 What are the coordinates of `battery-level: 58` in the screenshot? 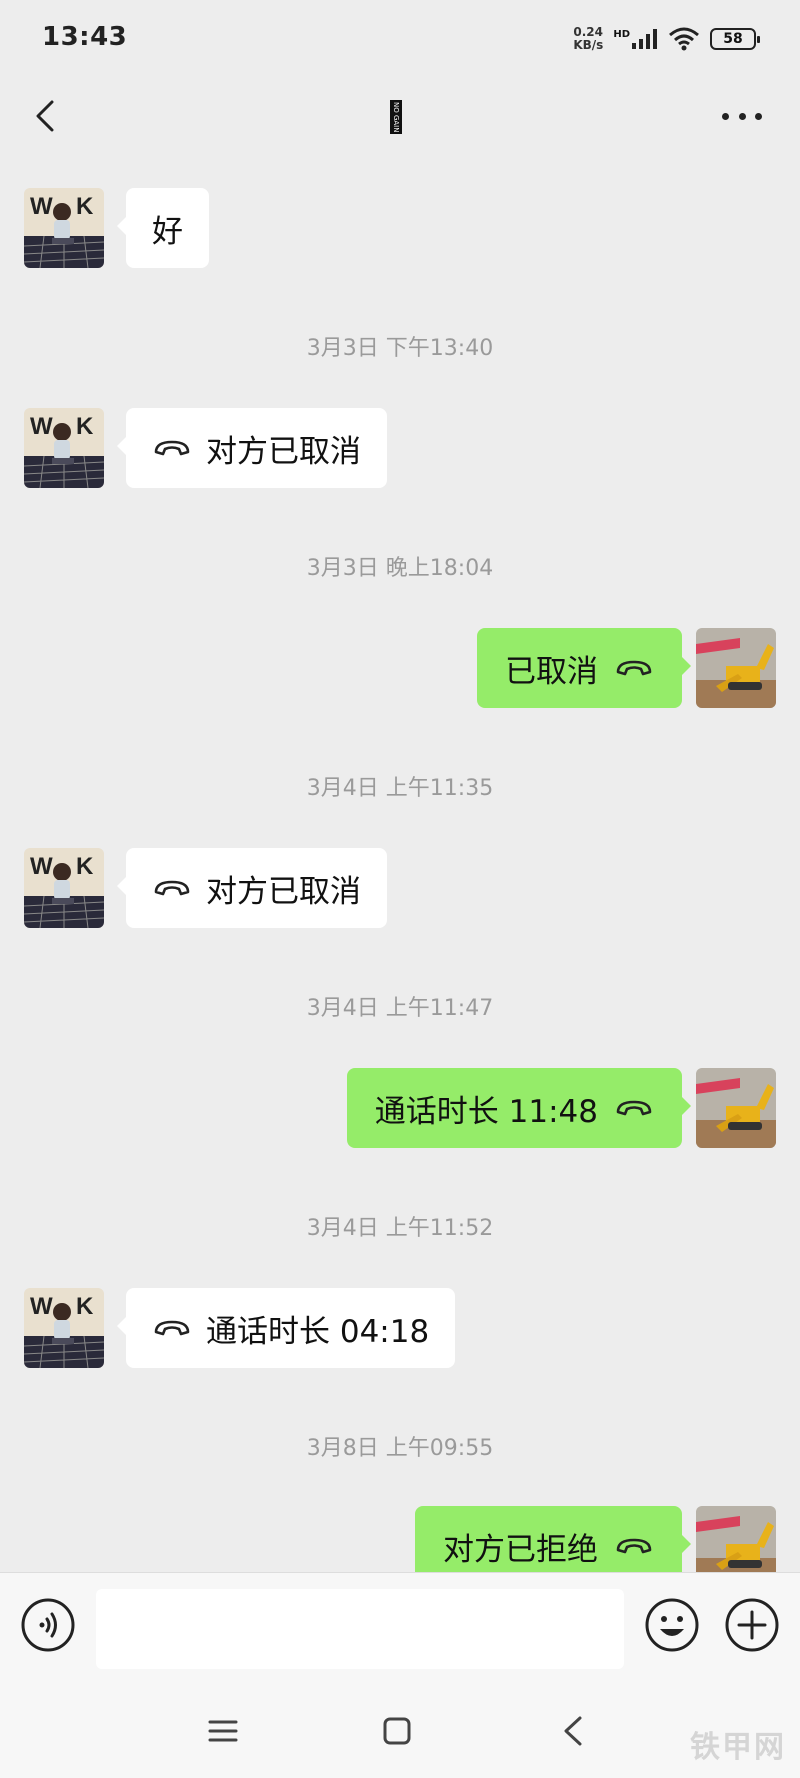 It's located at (733, 39).